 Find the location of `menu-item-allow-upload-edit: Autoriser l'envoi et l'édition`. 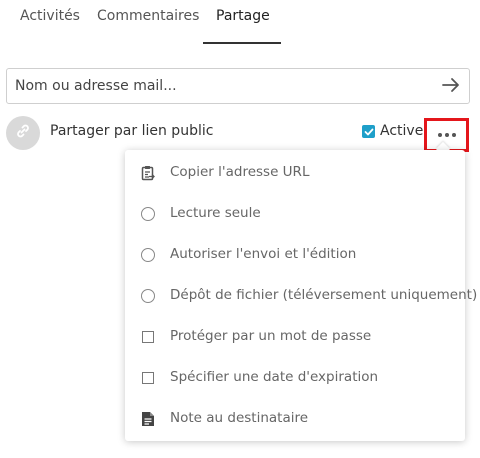

menu-item-allow-upload-edit: Autoriser l'envoi et l'édition is located at coordinates (295, 254).